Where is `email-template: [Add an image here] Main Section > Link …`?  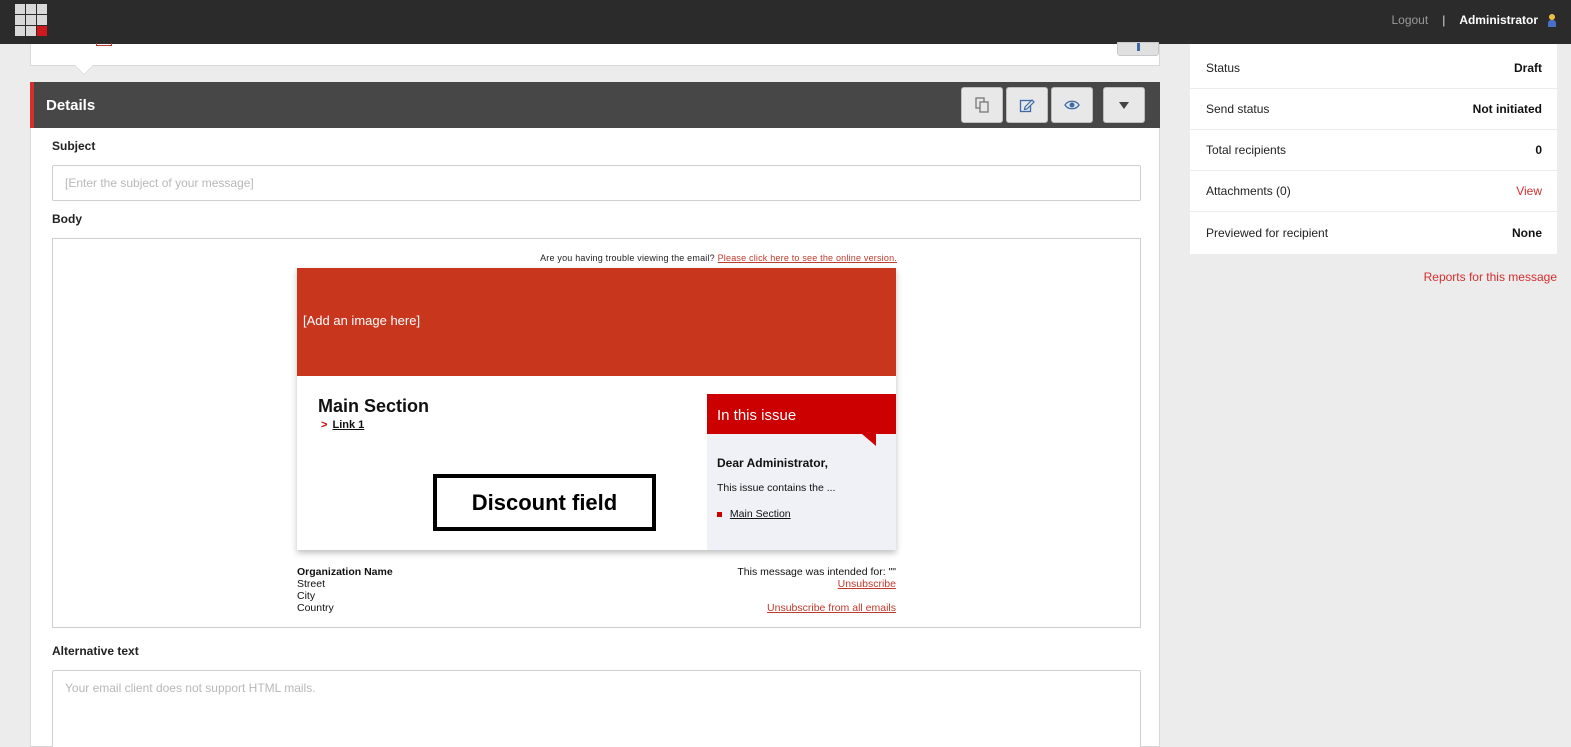 email-template: [Add an image here] Main Section > Link … is located at coordinates (596, 409).